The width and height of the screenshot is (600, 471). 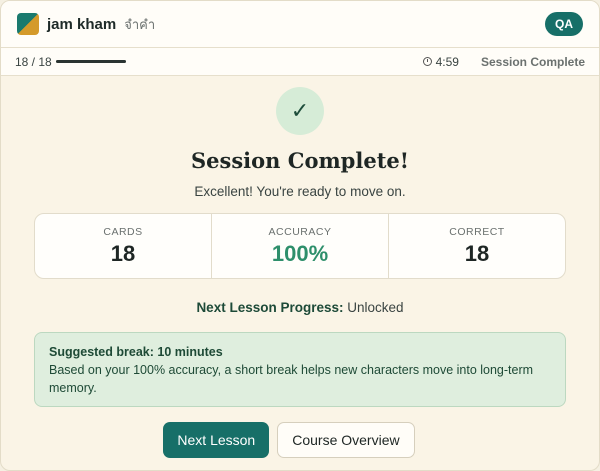 I want to click on stat-value: 100%, so click(x=300, y=253).